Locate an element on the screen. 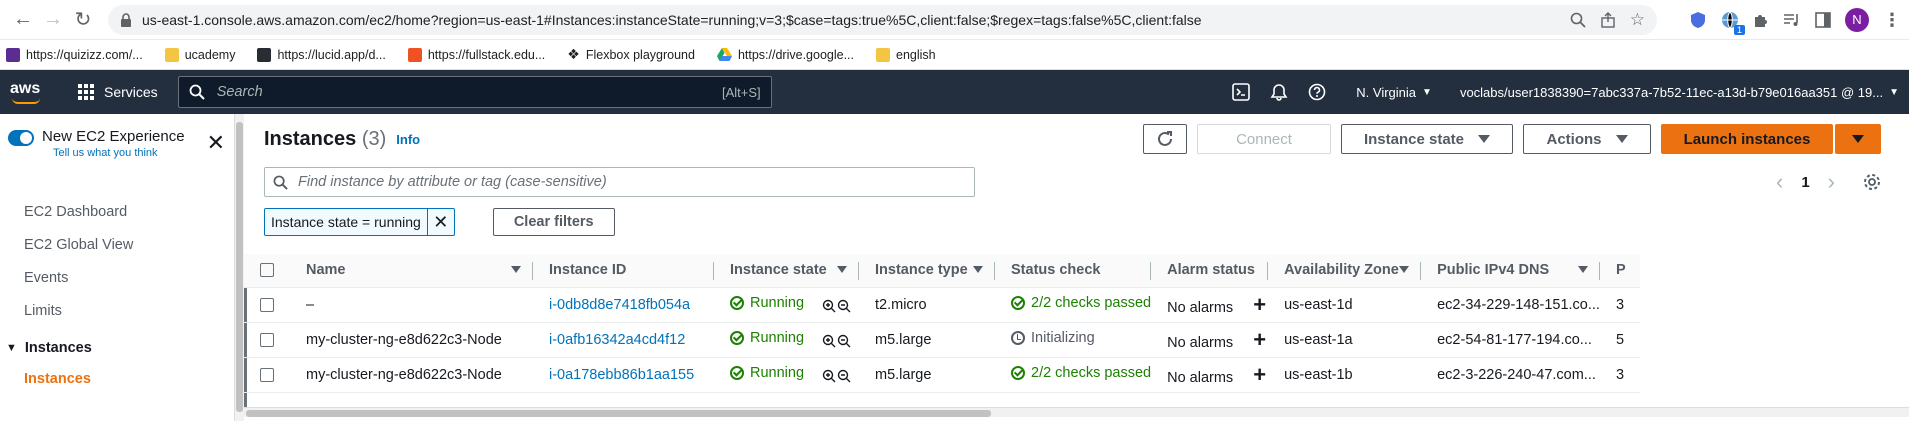 This screenshot has height=421, width=1909. column-header-instance-state: Instance state is located at coordinates (786, 270).